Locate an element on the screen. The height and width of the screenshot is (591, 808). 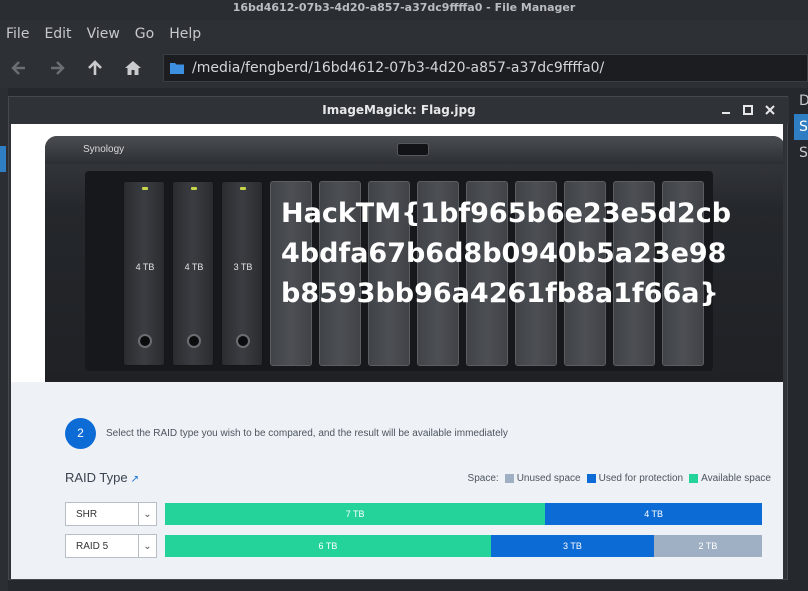
raid-type-label: RAID Type is located at coordinates (96, 477).